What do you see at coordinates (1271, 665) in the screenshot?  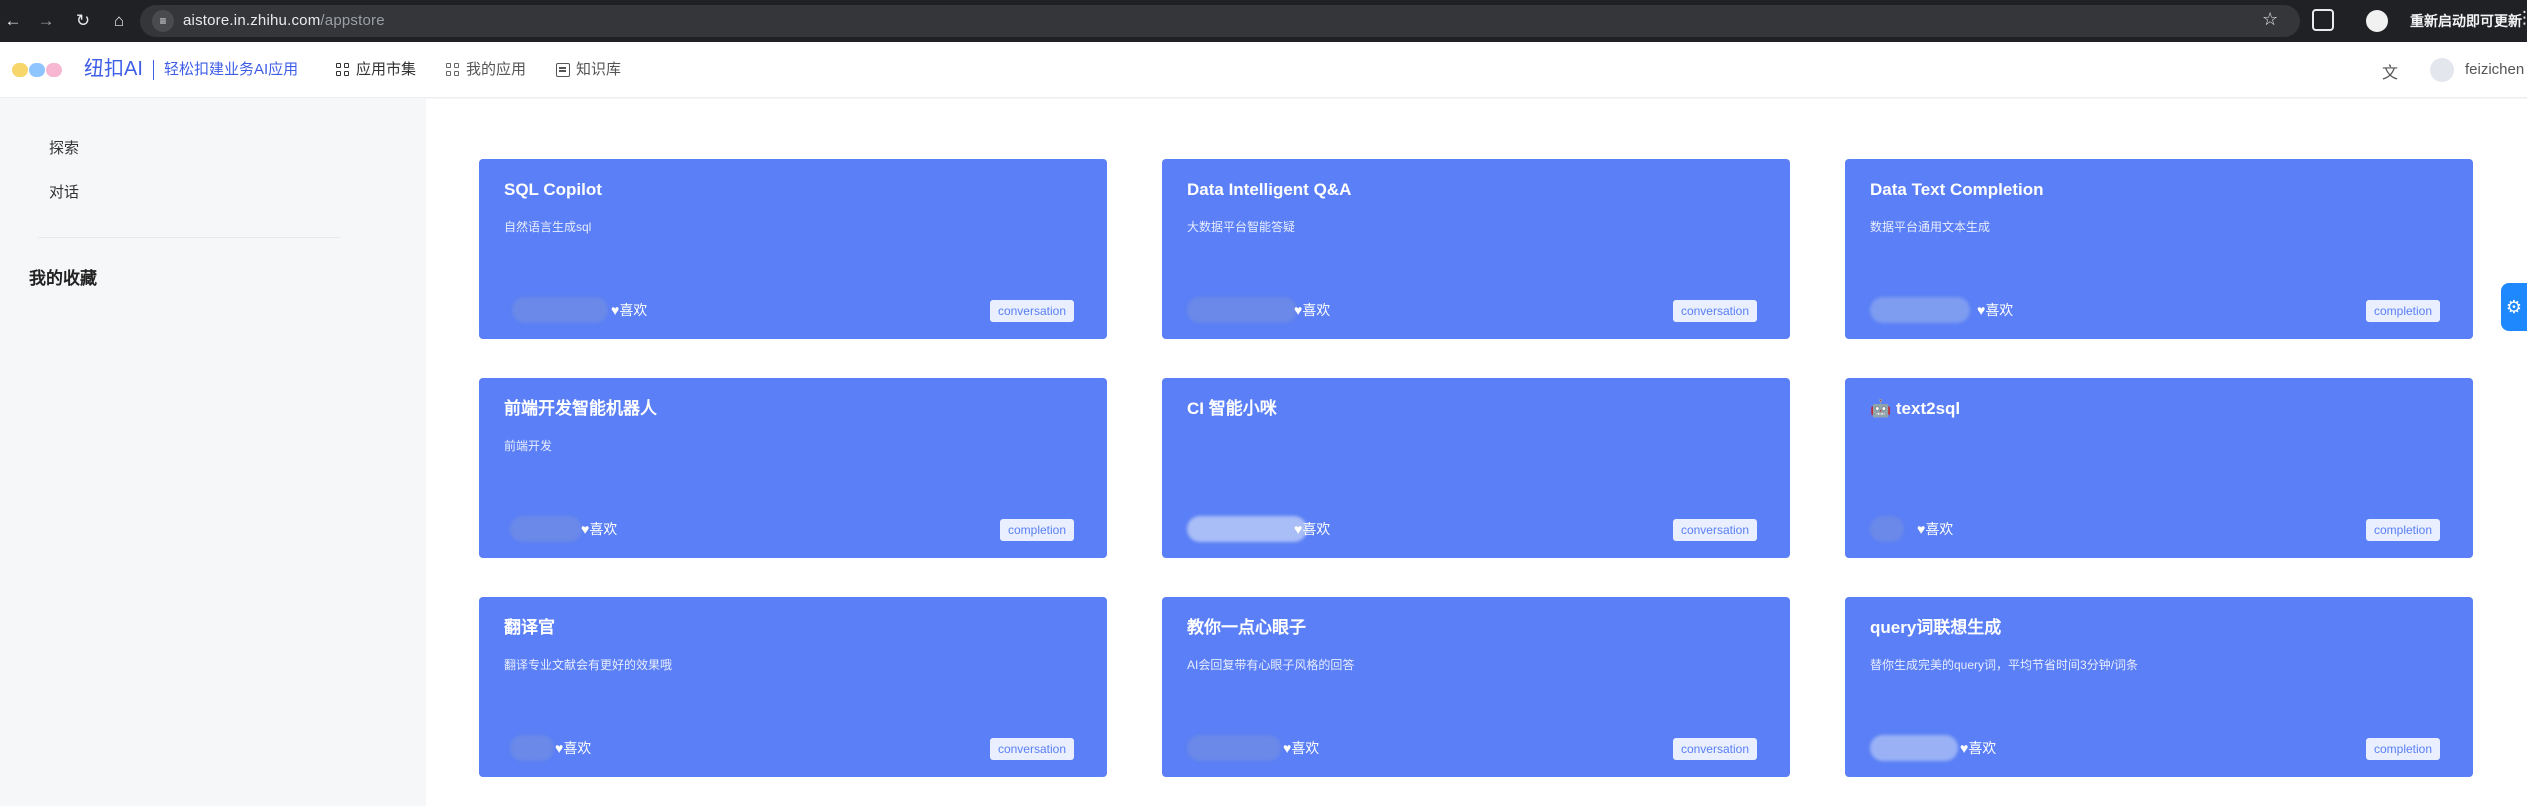 I see `card-description: AI会回复带有心眼子风格的回答` at bounding box center [1271, 665].